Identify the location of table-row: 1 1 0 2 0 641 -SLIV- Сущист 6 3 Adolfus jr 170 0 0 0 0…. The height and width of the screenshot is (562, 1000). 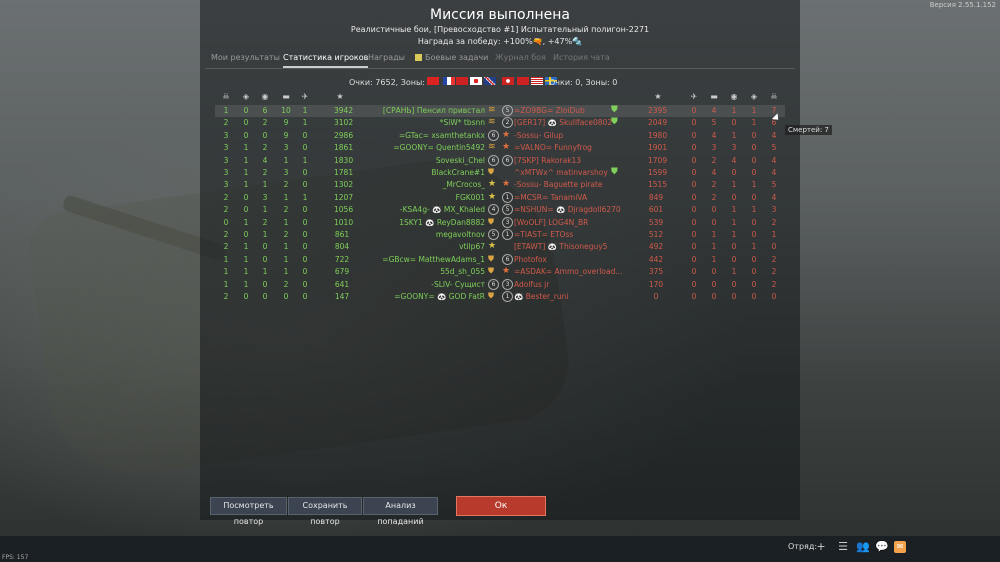
(500, 284).